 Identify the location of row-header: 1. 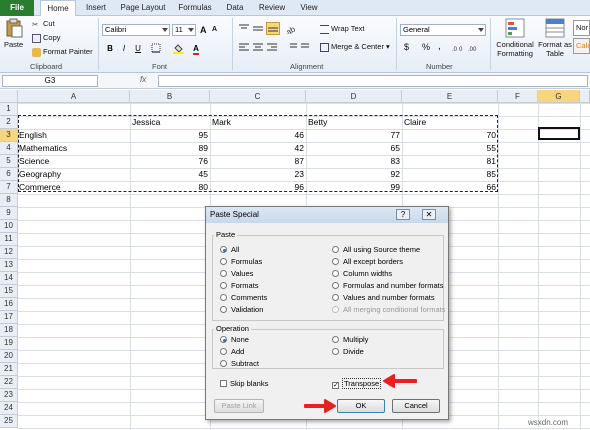
(9, 109).